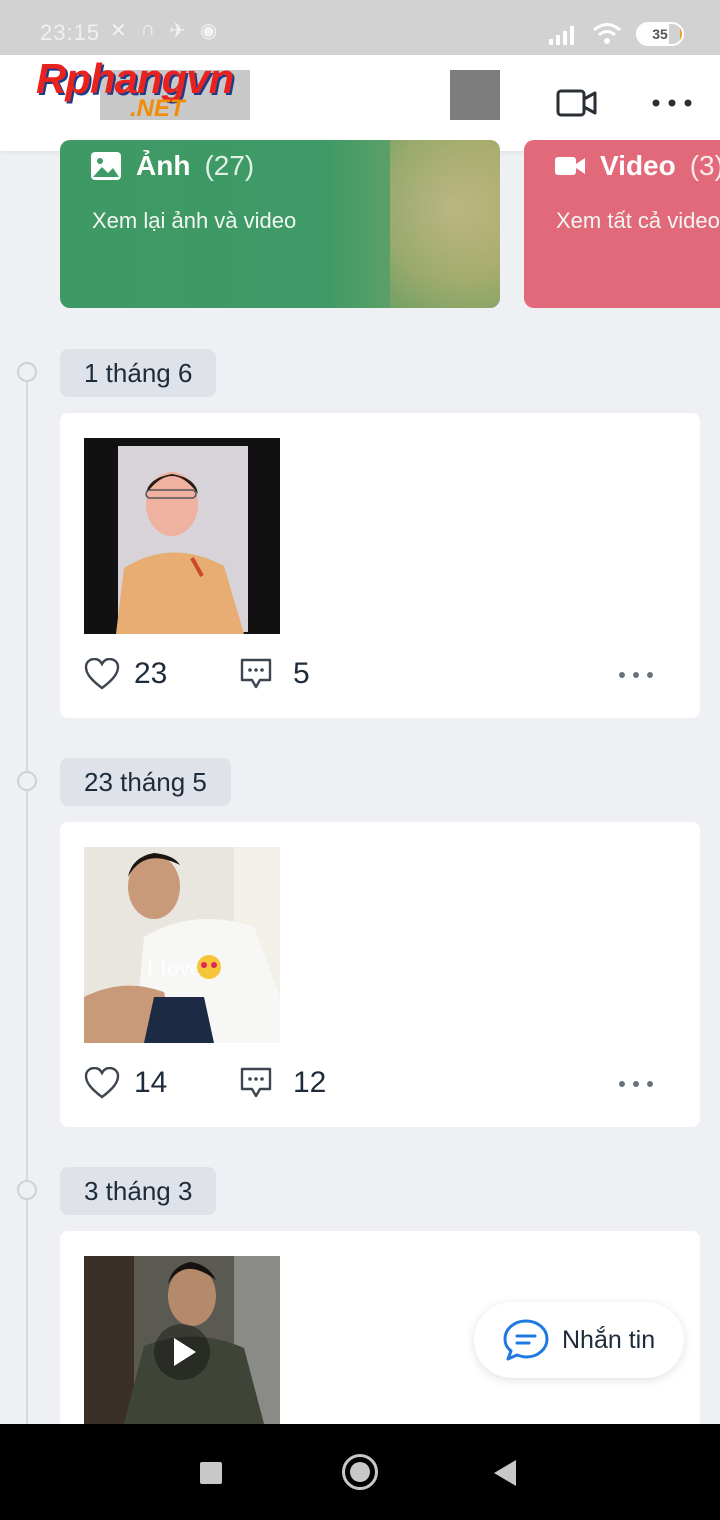 The image size is (720, 1520). I want to click on album-count: (3), so click(704, 165).